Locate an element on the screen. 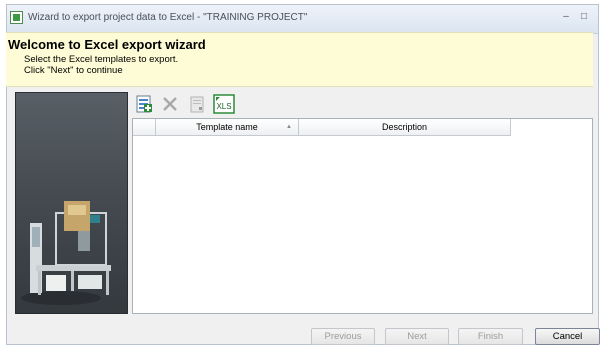 This screenshot has width=601, height=347. next-button: Next is located at coordinates (417, 336).